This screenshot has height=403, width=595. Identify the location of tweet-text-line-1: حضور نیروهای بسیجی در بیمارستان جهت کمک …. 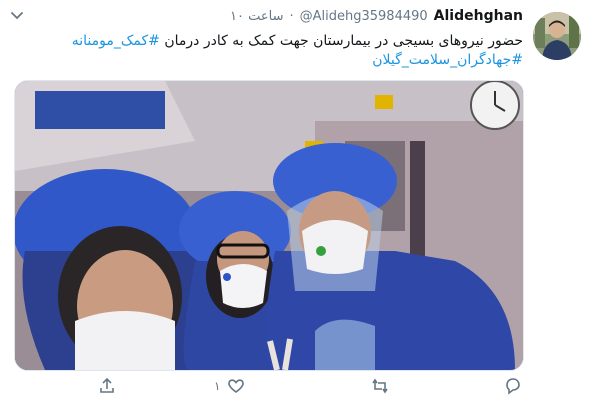
(273, 41).